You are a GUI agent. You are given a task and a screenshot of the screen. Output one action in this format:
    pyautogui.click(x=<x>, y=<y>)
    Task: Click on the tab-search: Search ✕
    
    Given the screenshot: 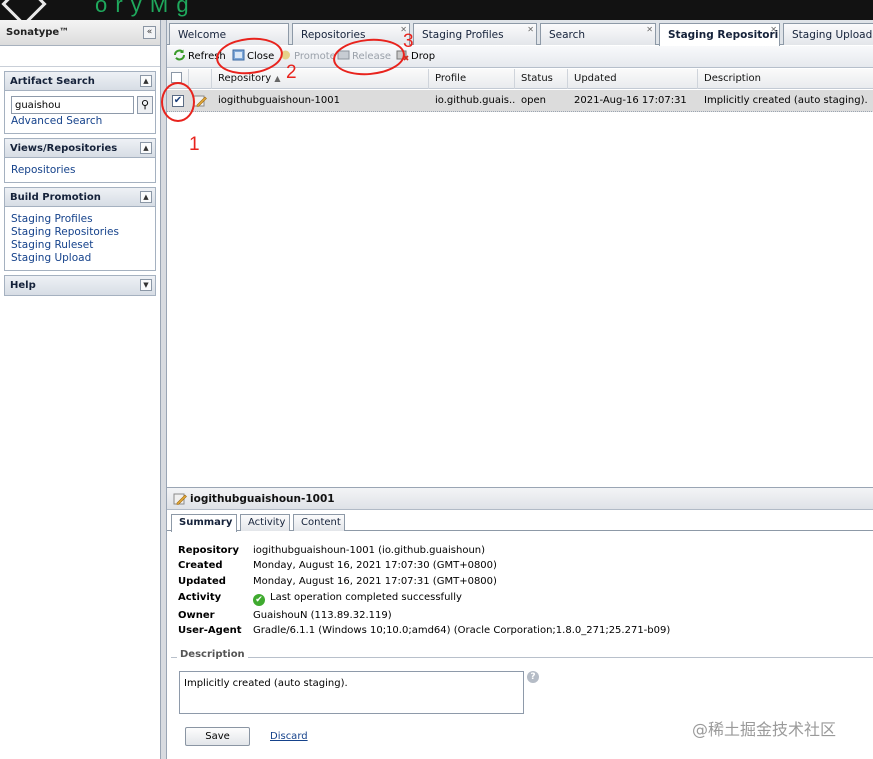 What is the action you would take?
    pyautogui.click(x=598, y=34)
    